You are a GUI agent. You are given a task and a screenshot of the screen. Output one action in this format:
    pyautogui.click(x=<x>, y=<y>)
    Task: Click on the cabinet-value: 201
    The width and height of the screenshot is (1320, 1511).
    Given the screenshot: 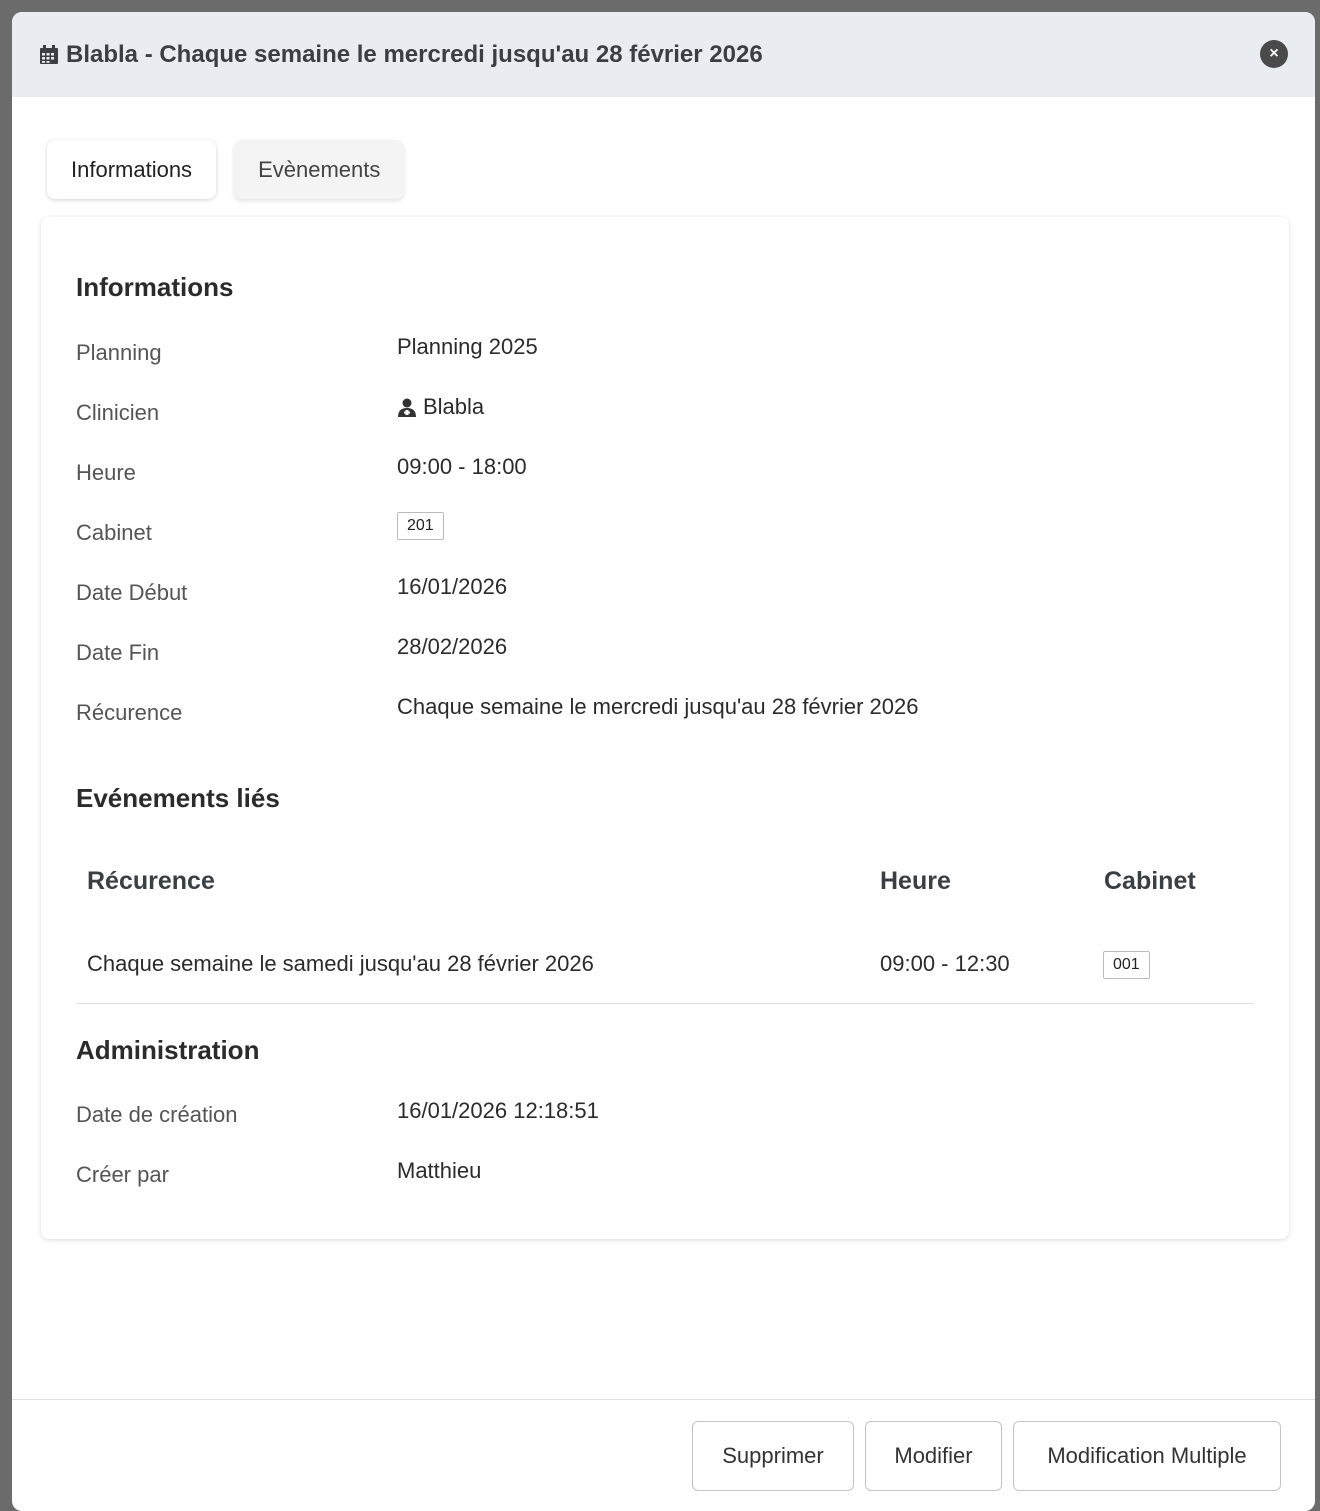 What is the action you would take?
    pyautogui.click(x=420, y=526)
    